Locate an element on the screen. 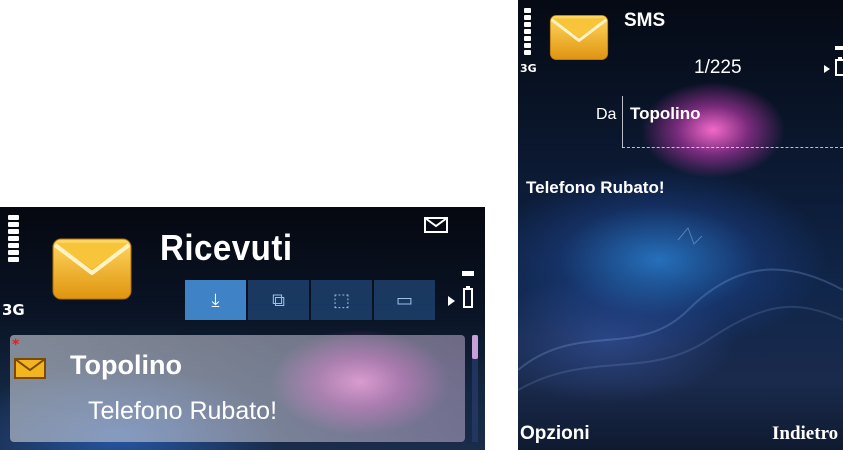 This screenshot has width=843, height=450. download-inbox-icon: ⤓ is located at coordinates (215, 300).